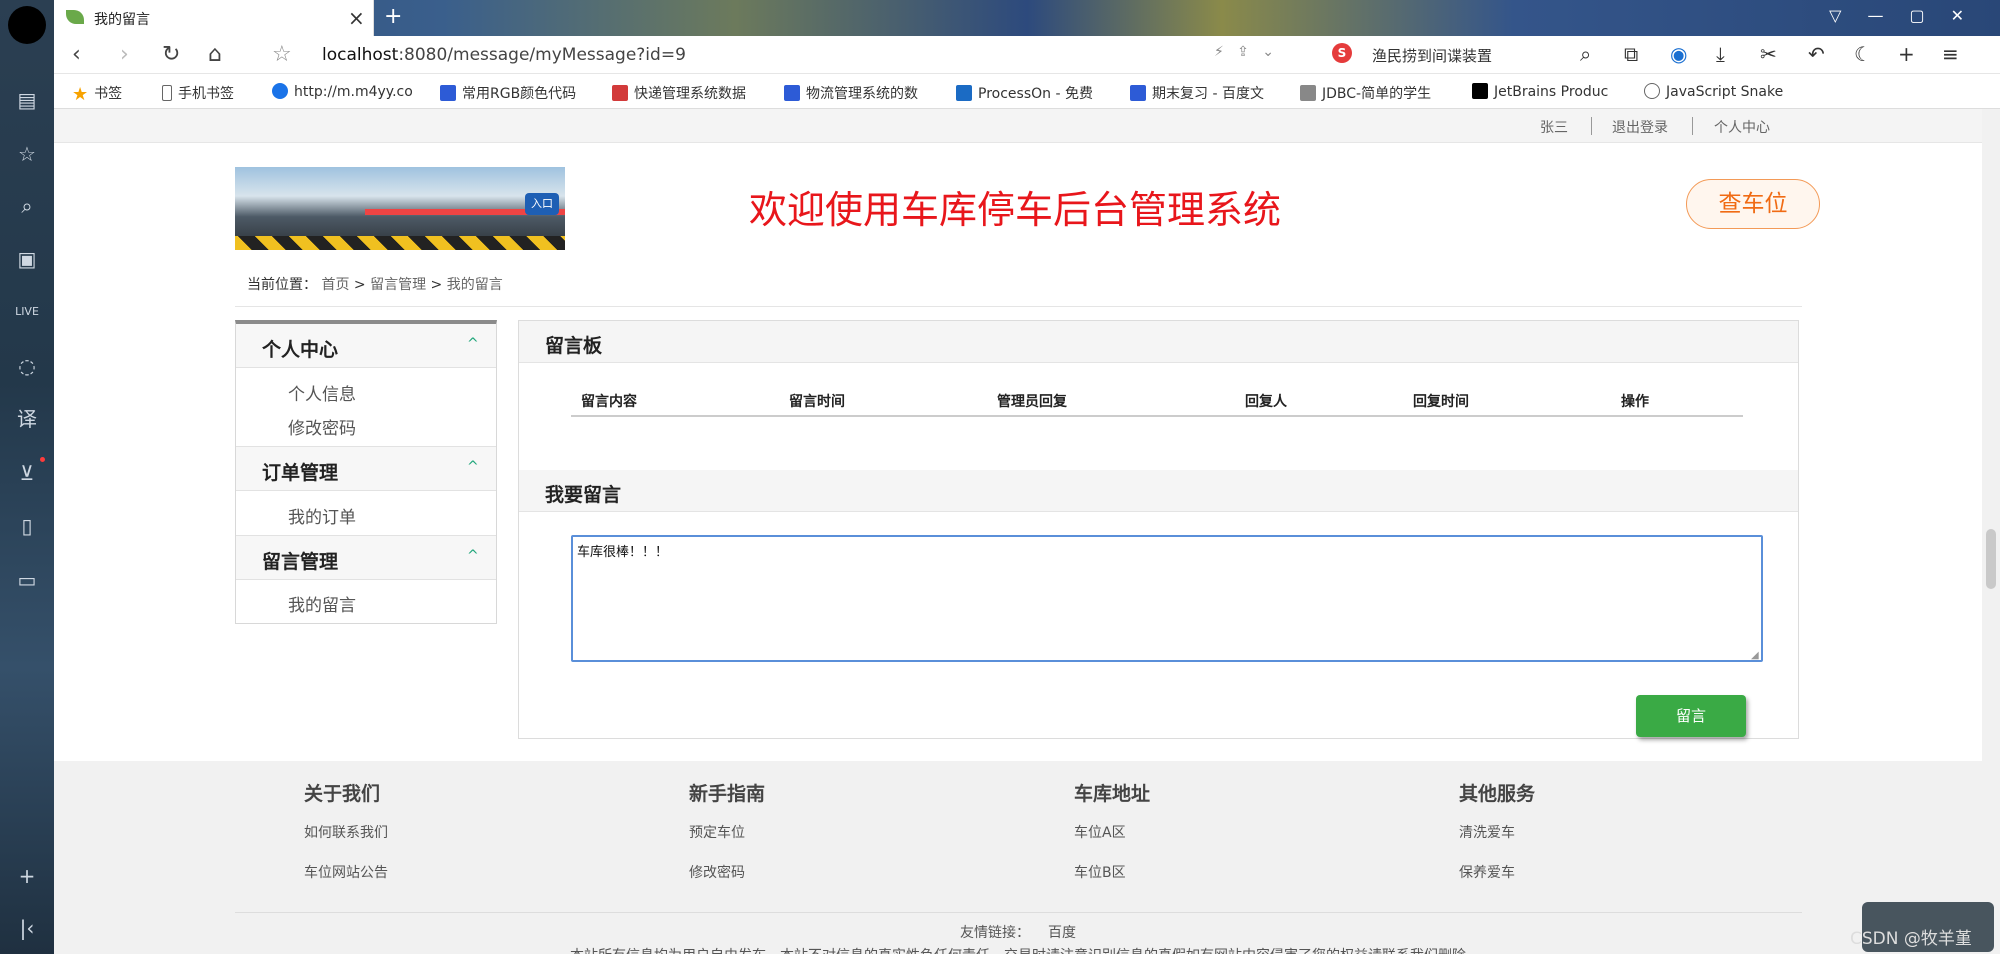  I want to click on friend-links-label: 友情链接：, so click(995, 933).